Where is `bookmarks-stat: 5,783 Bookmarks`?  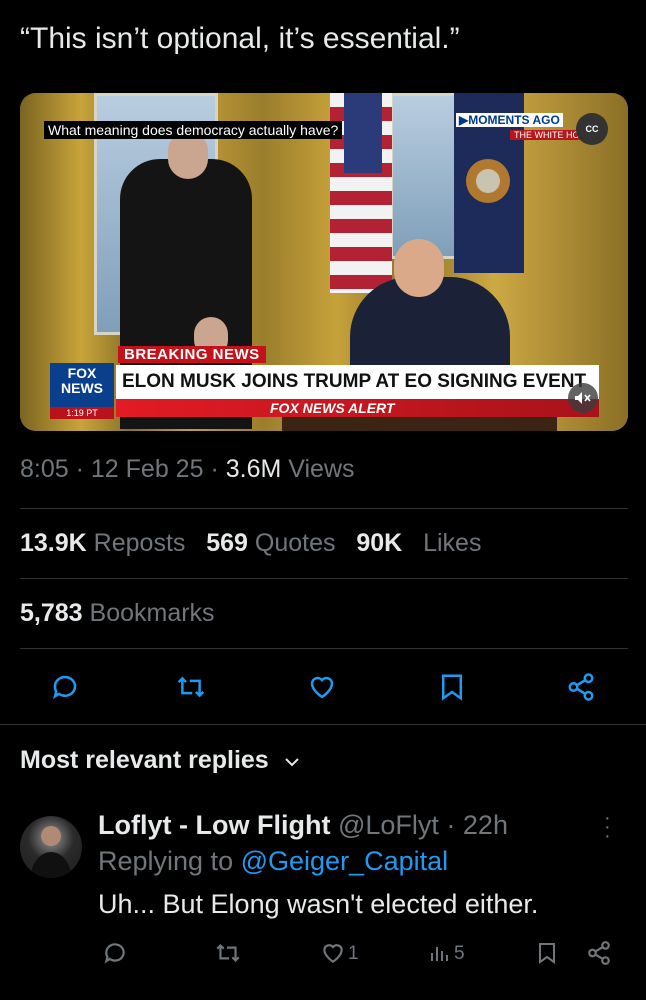
bookmarks-stat: 5,783 Bookmarks is located at coordinates (117, 613).